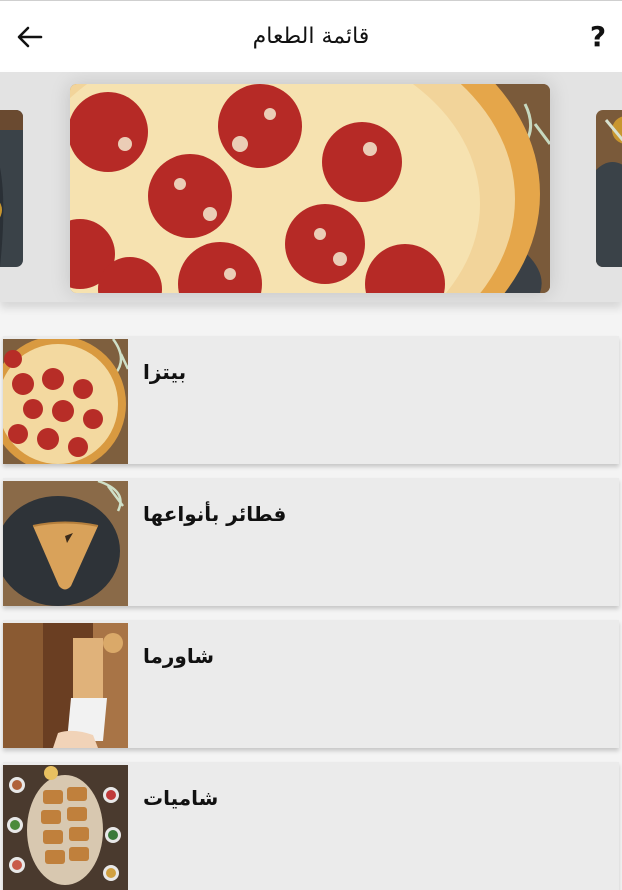 This screenshot has height=890, width=622. I want to click on category-name: فطائر بأنواعها, so click(215, 514).